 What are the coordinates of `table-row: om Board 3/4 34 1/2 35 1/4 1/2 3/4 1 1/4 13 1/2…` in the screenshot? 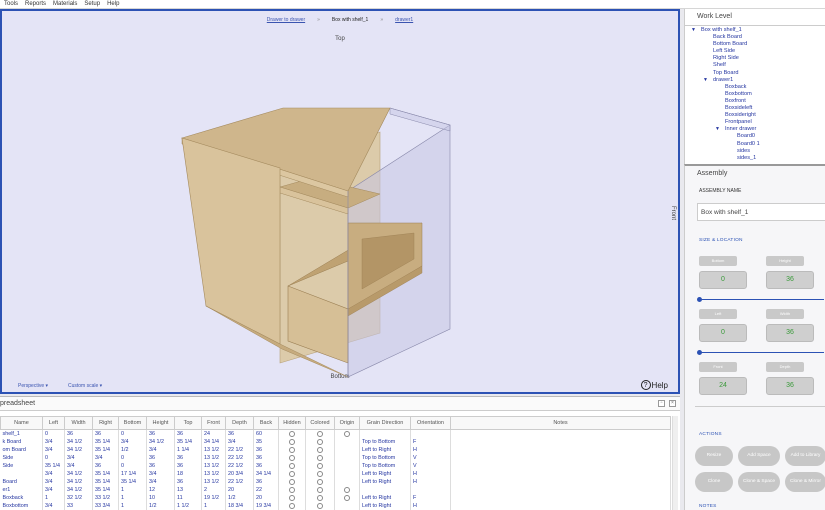 It's located at (335, 450).